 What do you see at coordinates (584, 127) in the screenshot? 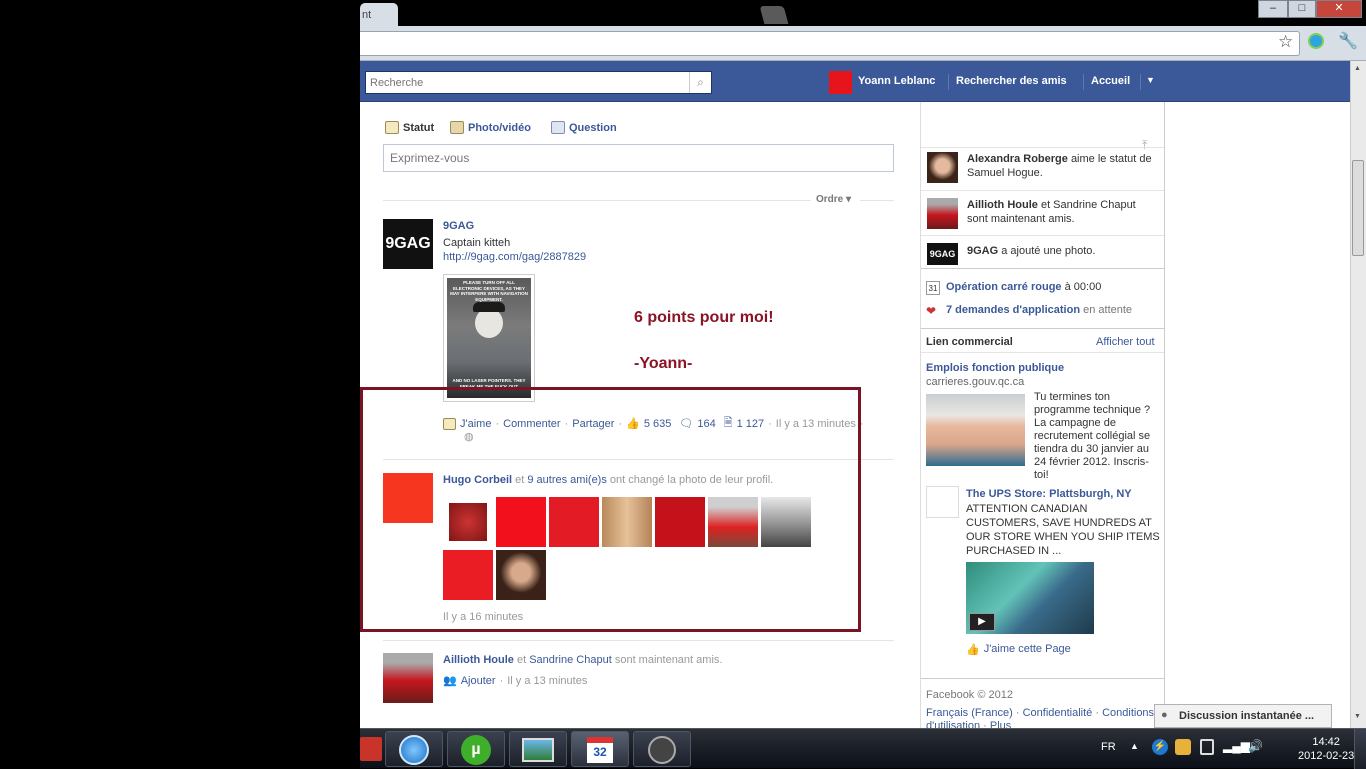
I see `tab-question: Question` at bounding box center [584, 127].